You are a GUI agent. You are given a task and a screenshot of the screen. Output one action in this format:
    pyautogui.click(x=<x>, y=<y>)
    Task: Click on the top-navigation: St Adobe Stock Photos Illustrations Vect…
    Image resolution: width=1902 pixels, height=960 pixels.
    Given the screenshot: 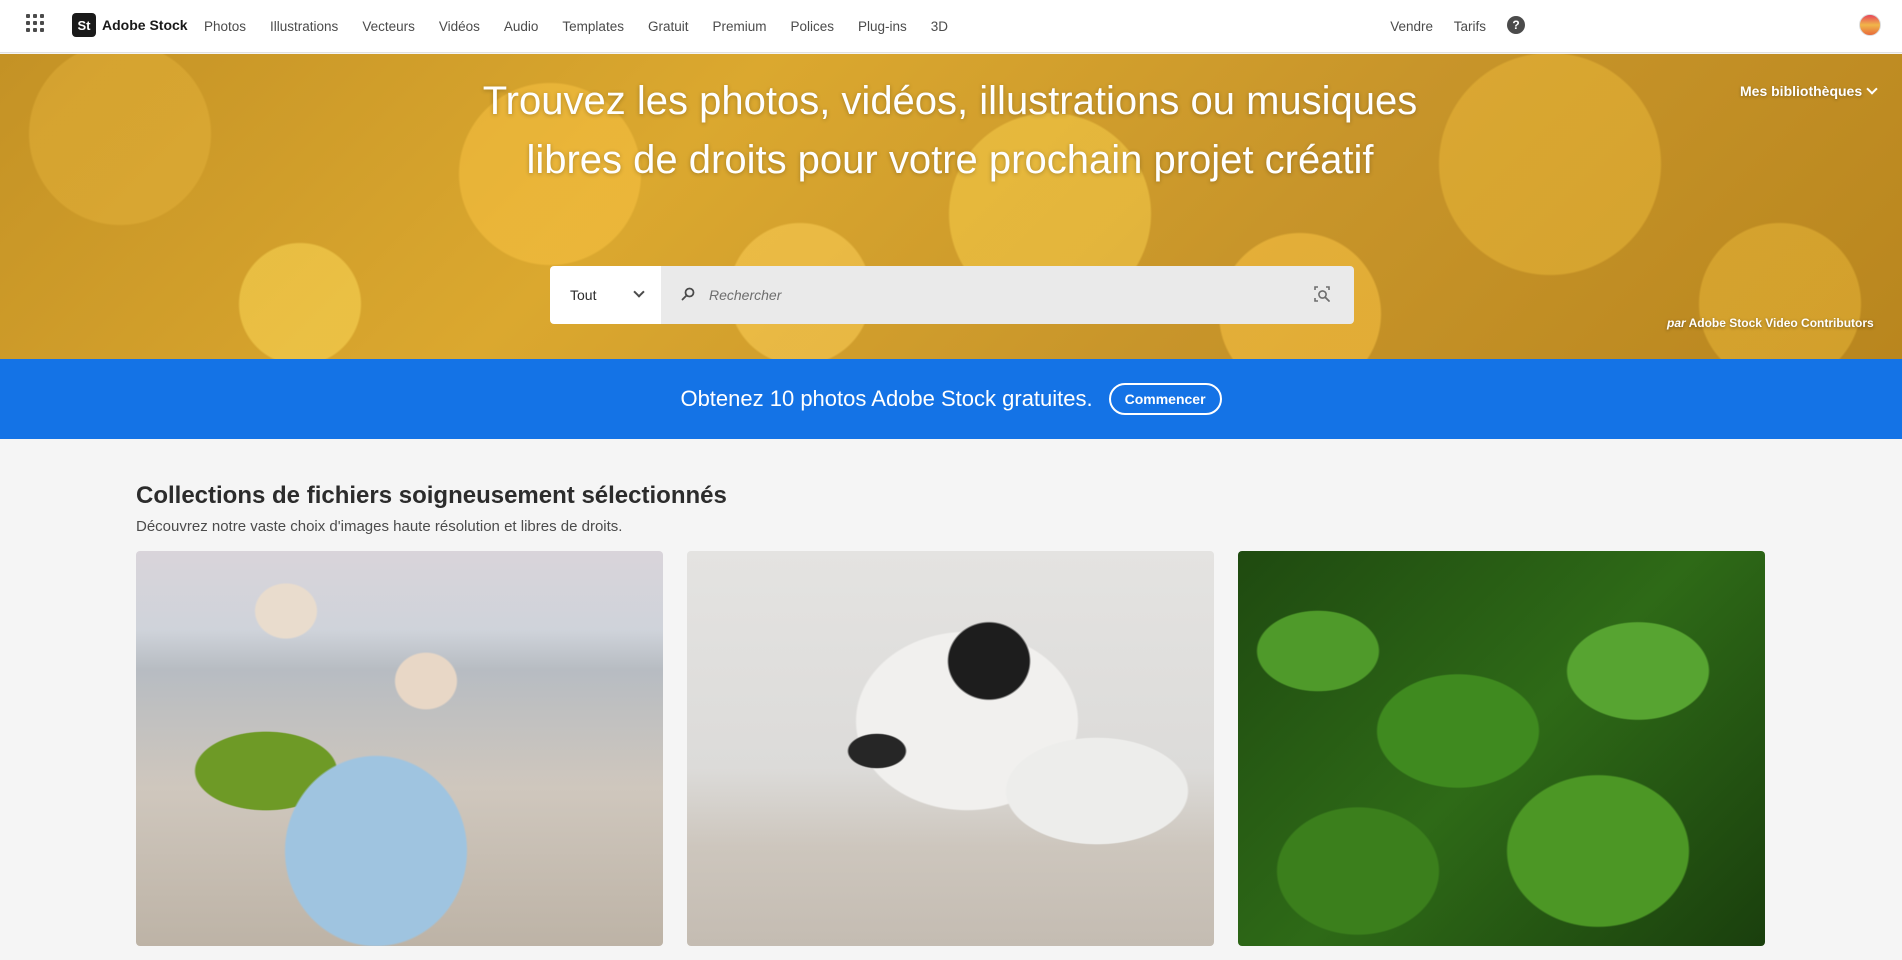 What is the action you would take?
    pyautogui.click(x=951, y=26)
    